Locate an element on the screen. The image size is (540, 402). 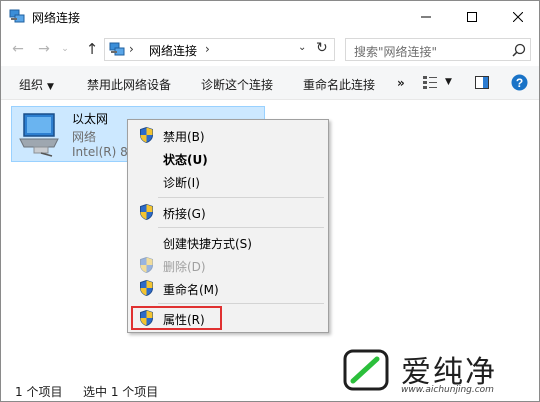
maximize-icon is located at coordinates (472, 16).